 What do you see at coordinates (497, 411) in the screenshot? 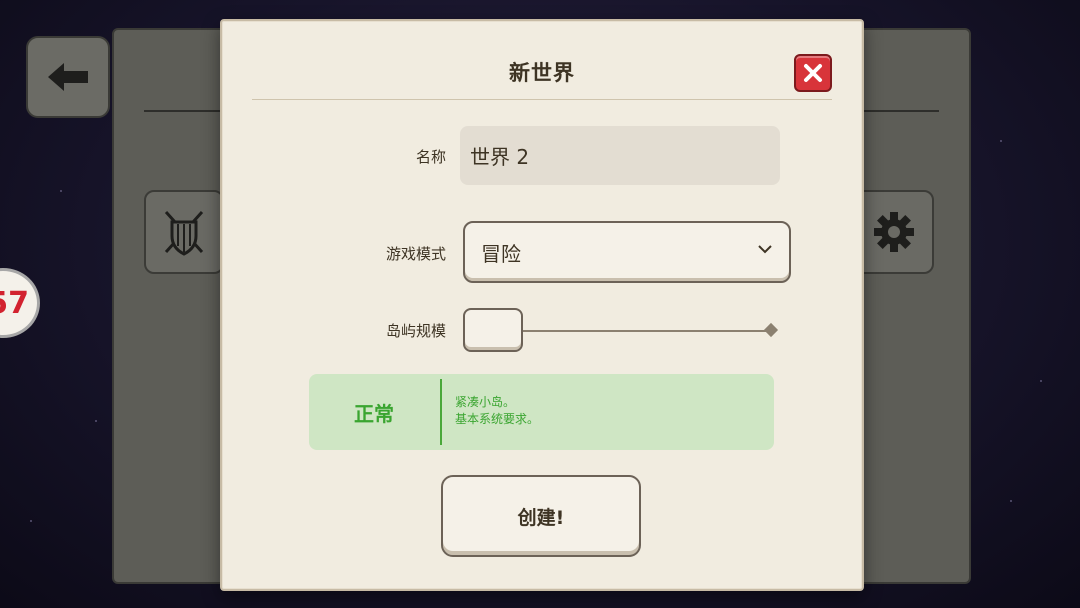
I see `size-description: 紧凑小岛。 基本系统要求。` at bounding box center [497, 411].